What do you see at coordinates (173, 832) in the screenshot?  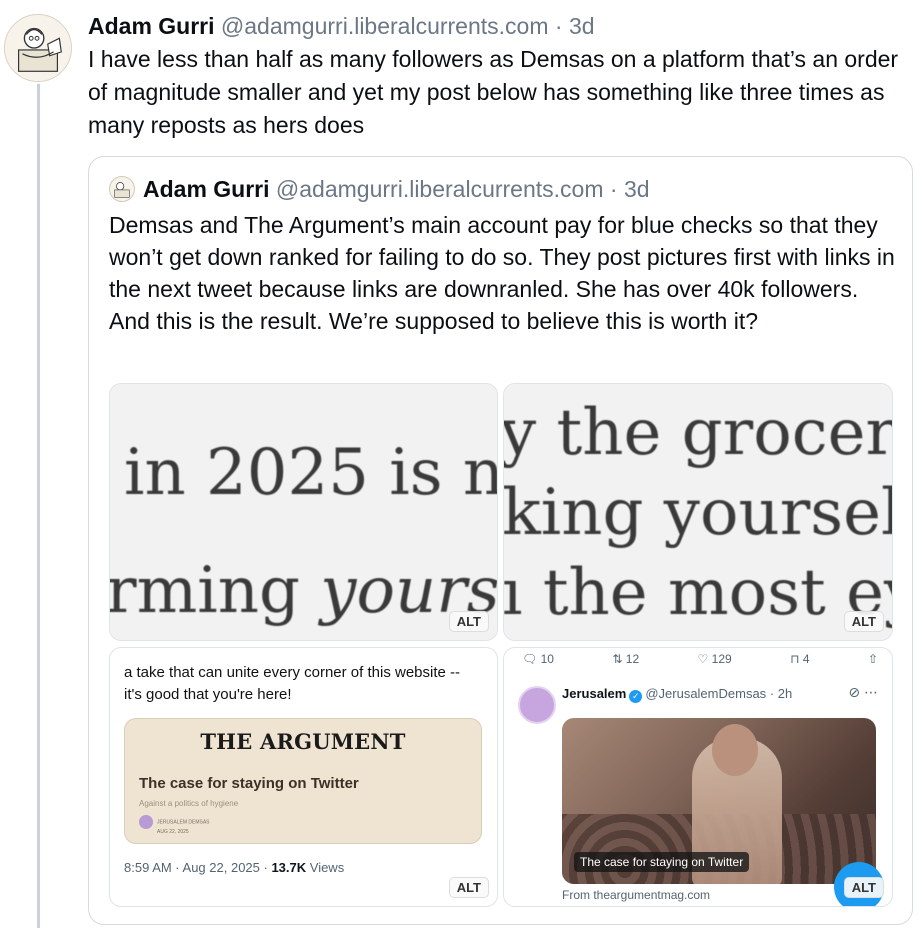 I see `card-date: AUG 22, 2025` at bounding box center [173, 832].